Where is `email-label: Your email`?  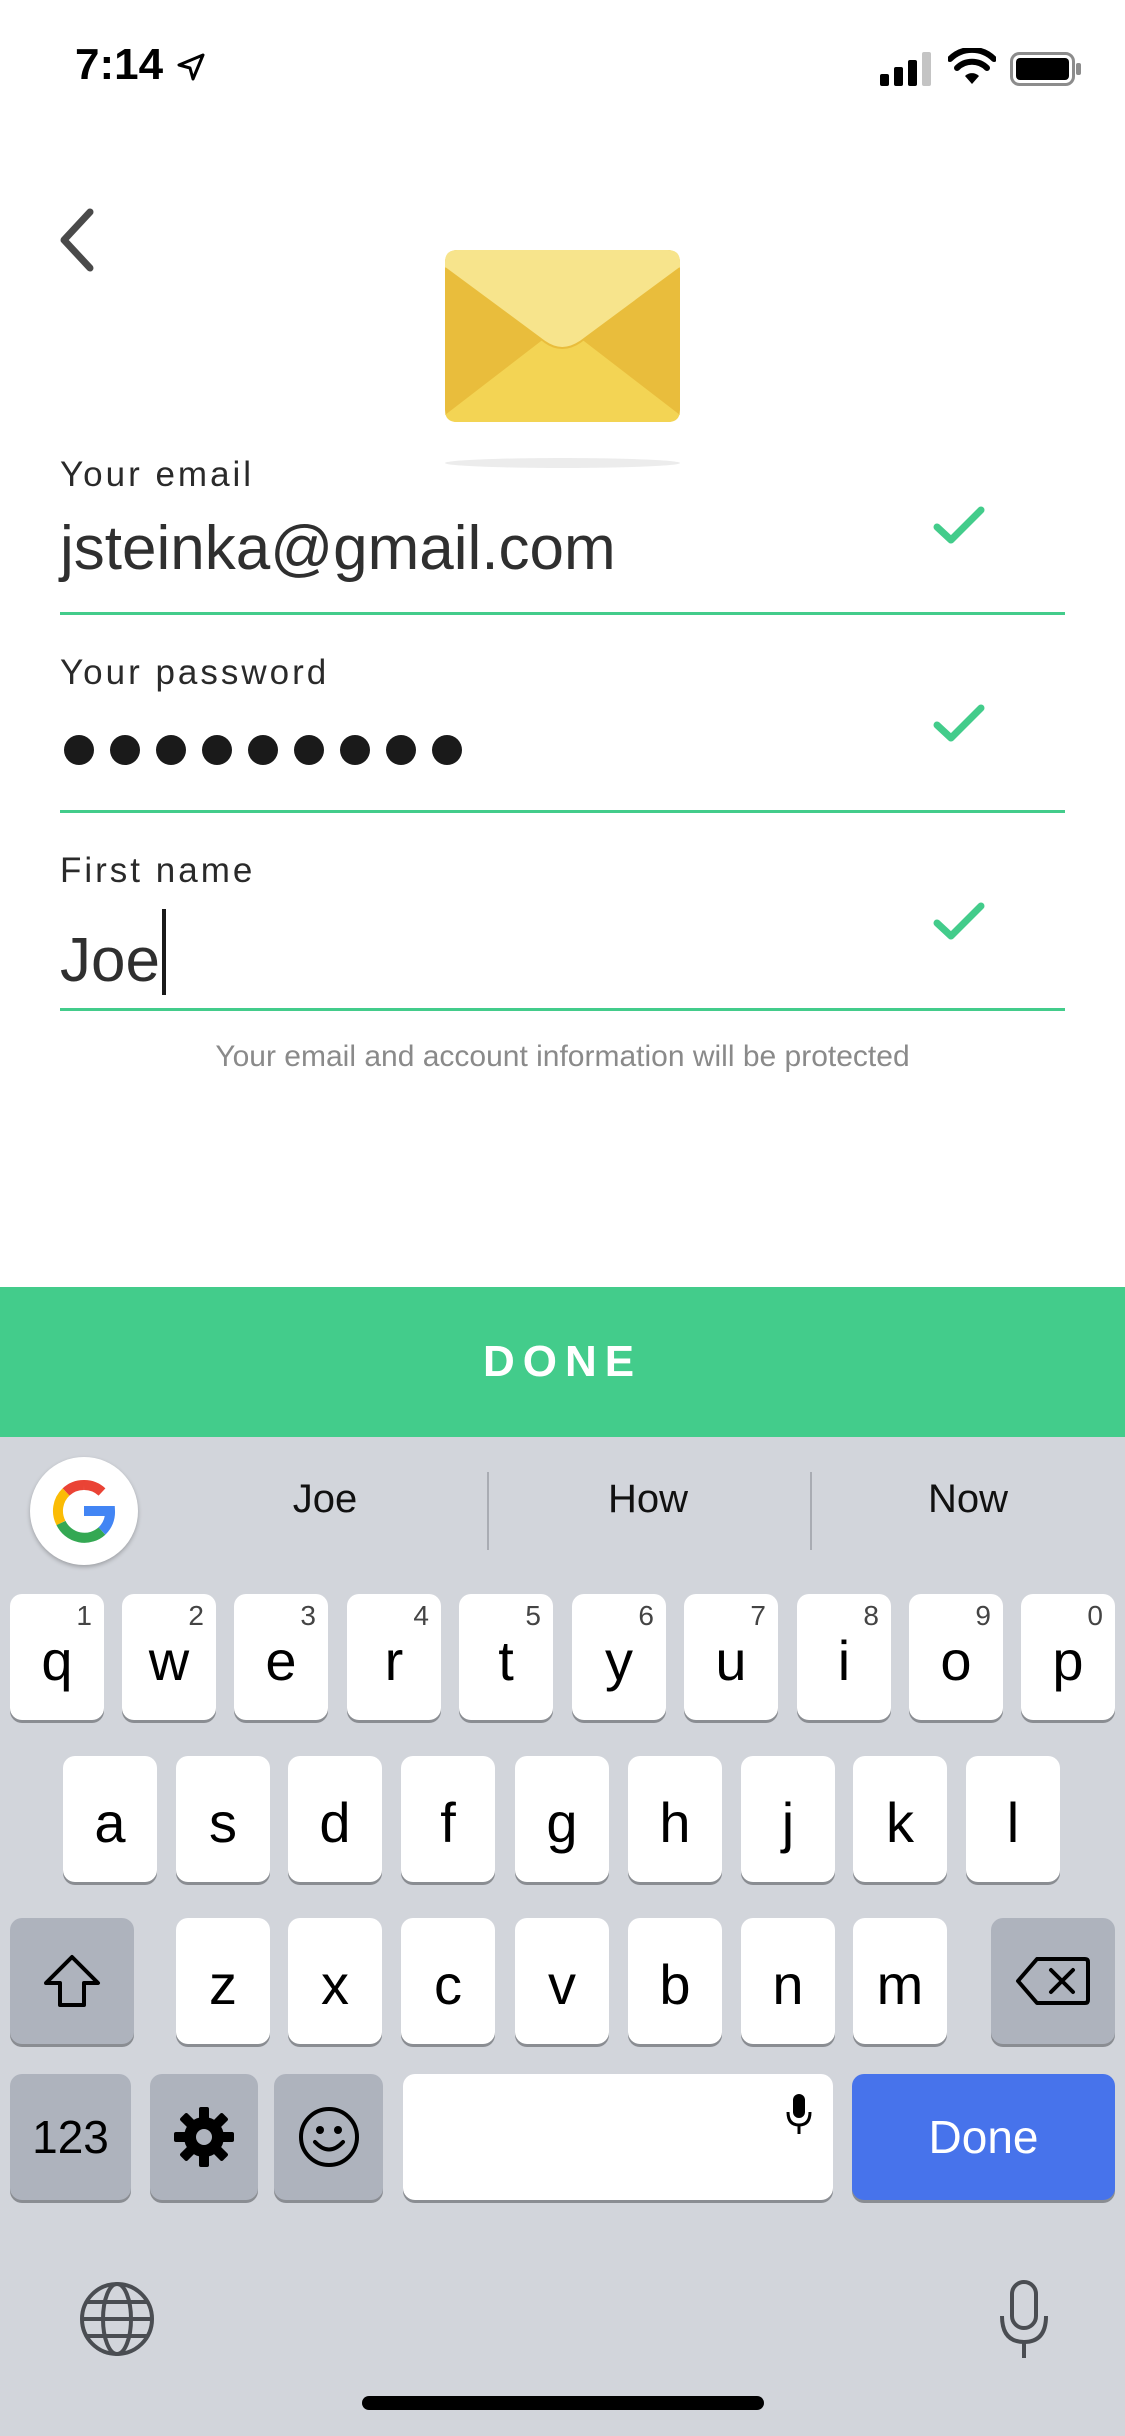
email-label: Your email is located at coordinates (157, 474).